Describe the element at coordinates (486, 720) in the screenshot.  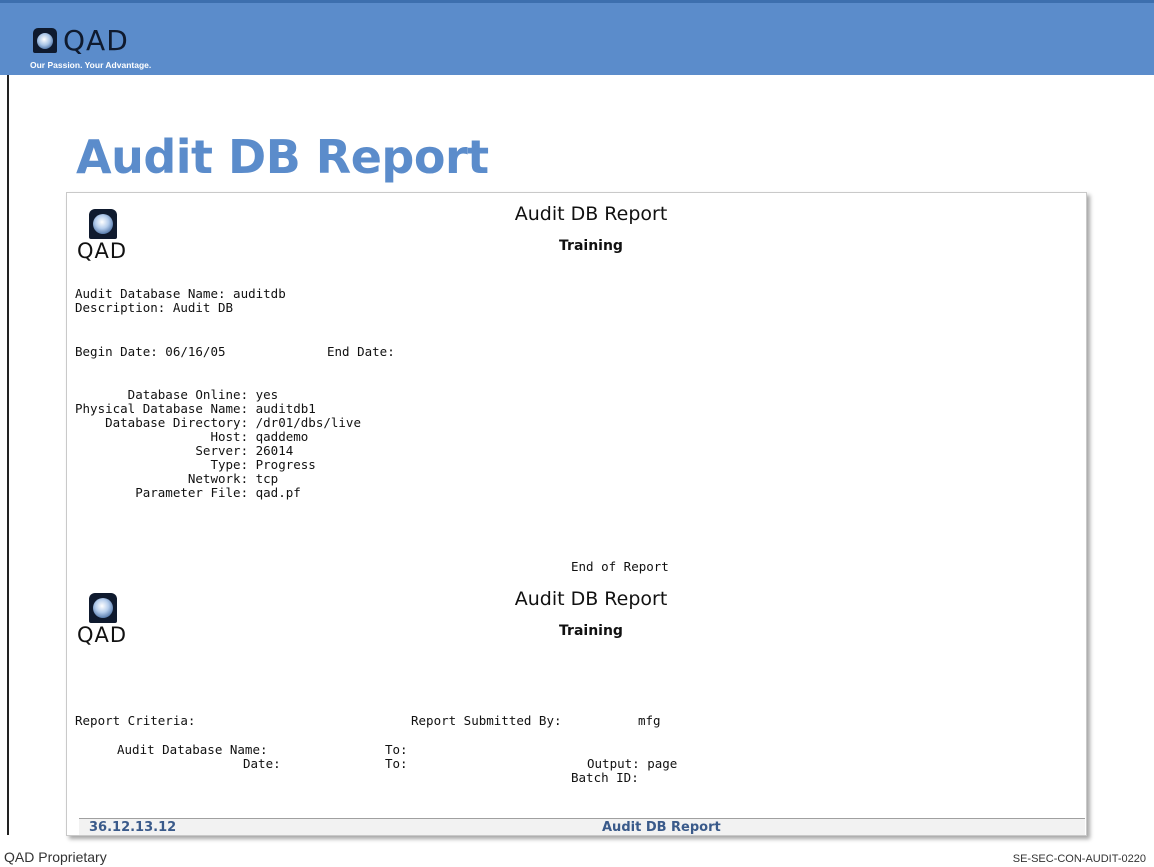
I see `submitted-by-label: Report Submitted By:` at that location.